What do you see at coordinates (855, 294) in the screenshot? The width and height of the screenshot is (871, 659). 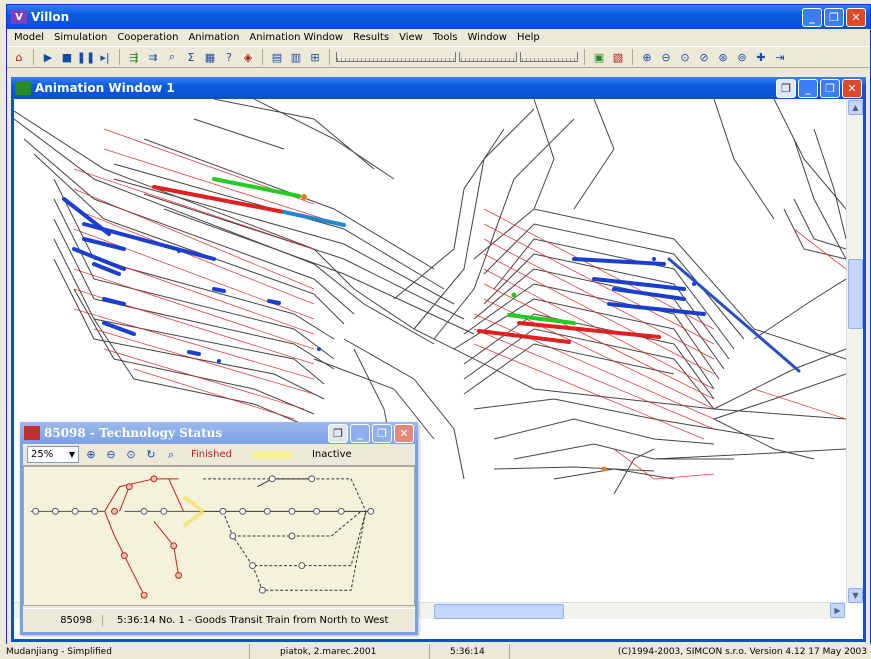 I see `vertical-scroll-thumb` at bounding box center [855, 294].